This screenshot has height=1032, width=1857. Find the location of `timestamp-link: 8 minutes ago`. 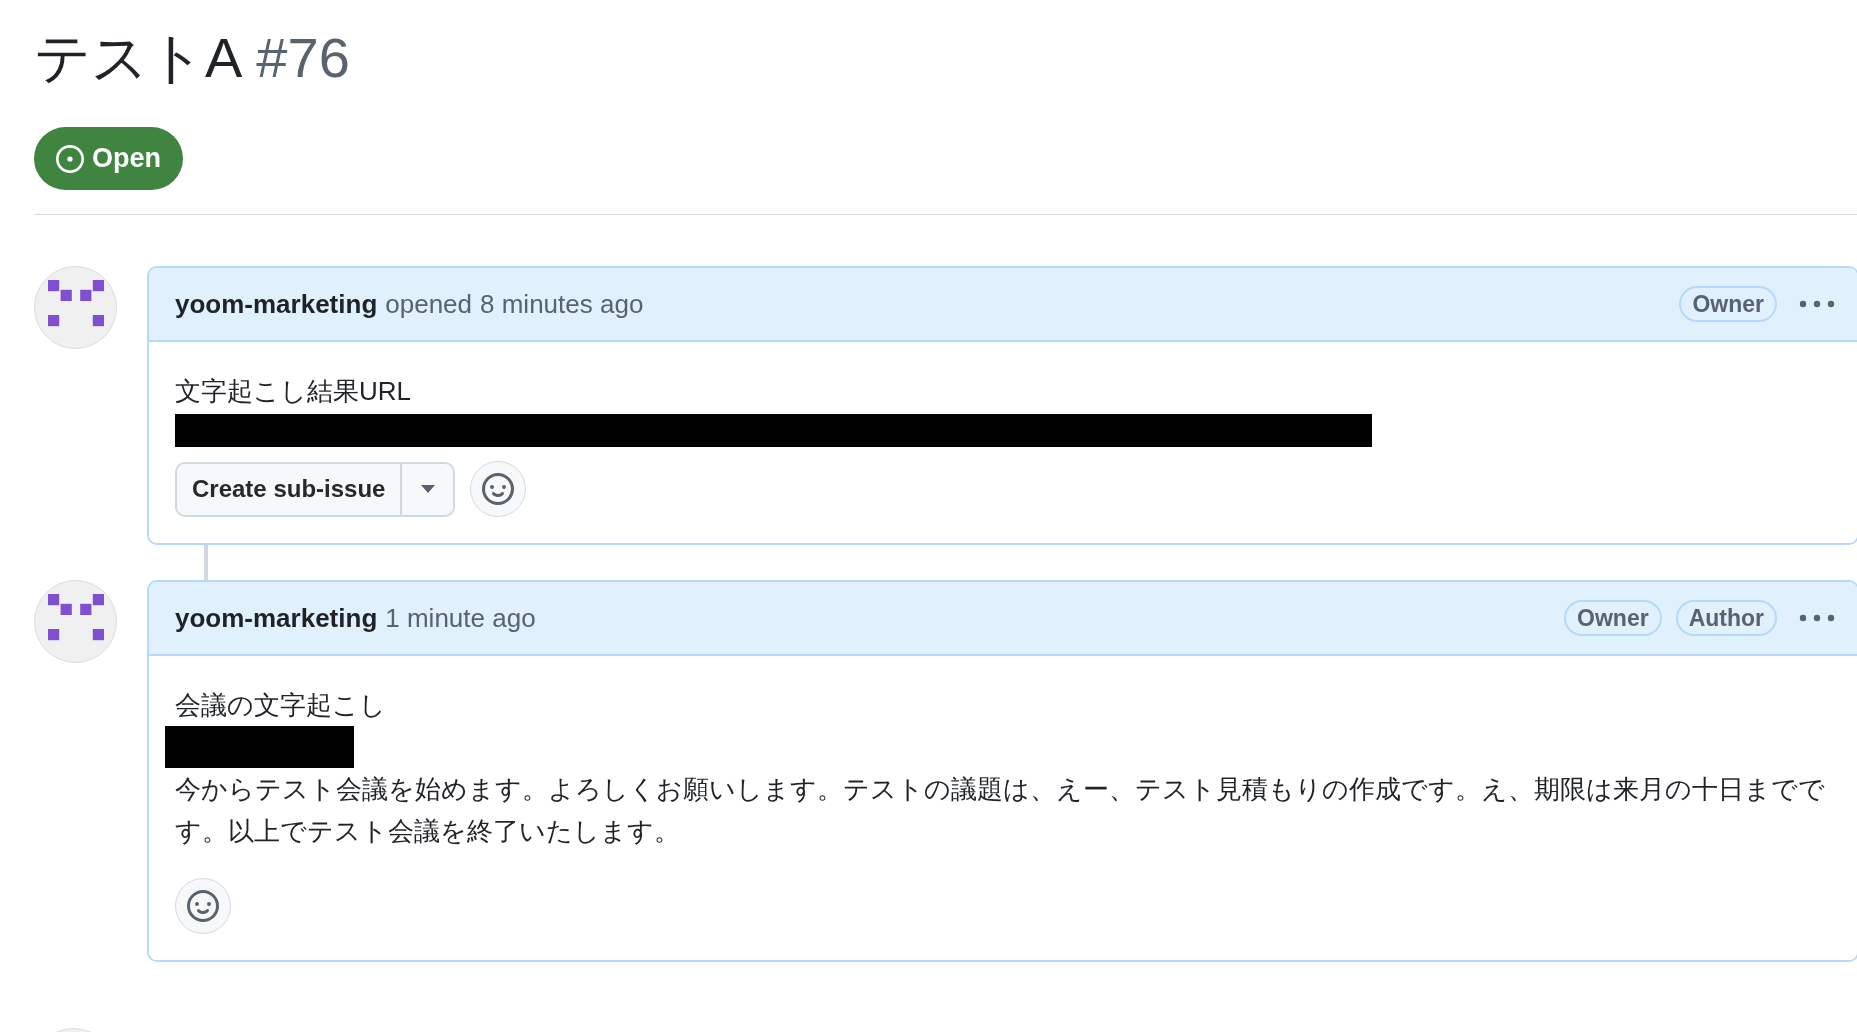

timestamp-link: 8 minutes ago is located at coordinates (562, 304).